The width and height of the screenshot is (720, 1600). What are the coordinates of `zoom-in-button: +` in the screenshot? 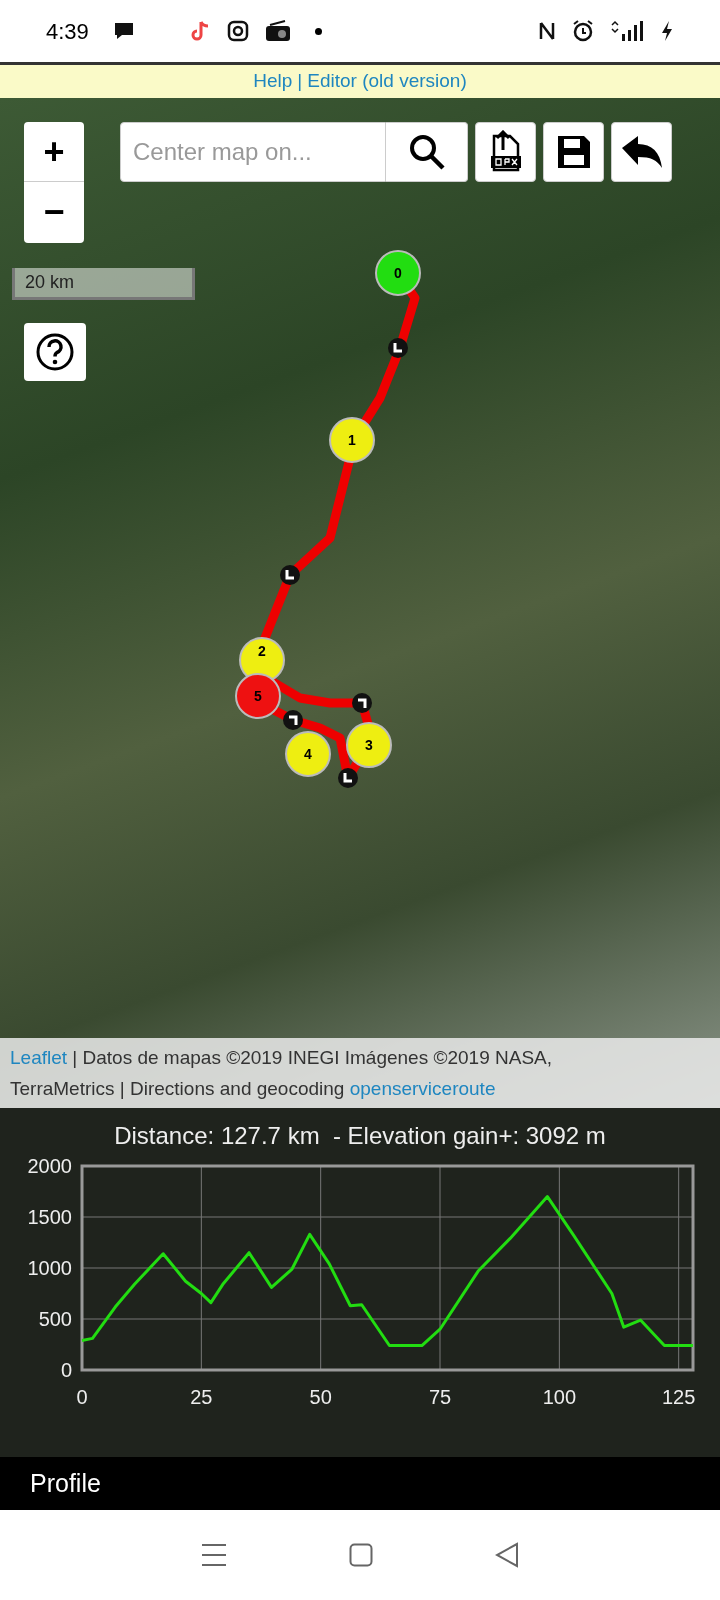 It's located at (54, 152).